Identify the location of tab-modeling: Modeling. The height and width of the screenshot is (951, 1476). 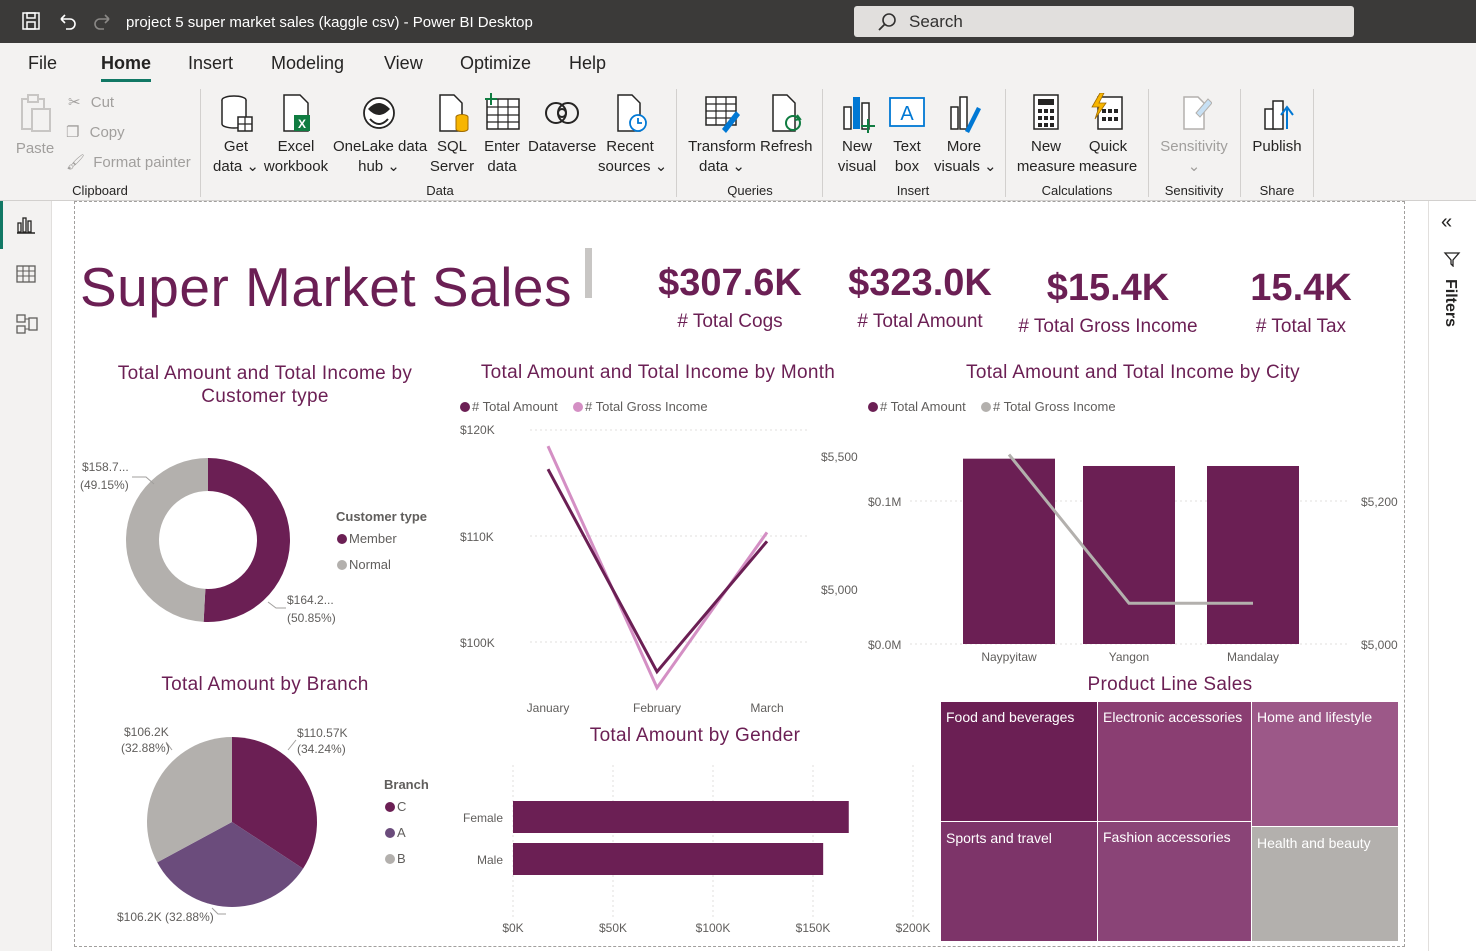
(307, 63).